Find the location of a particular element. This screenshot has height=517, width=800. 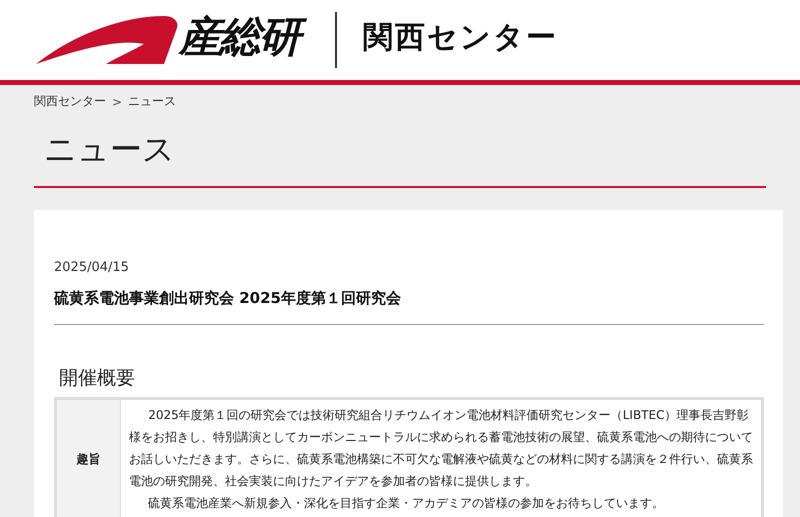

article-date: 2025/04/15 is located at coordinates (92, 267).